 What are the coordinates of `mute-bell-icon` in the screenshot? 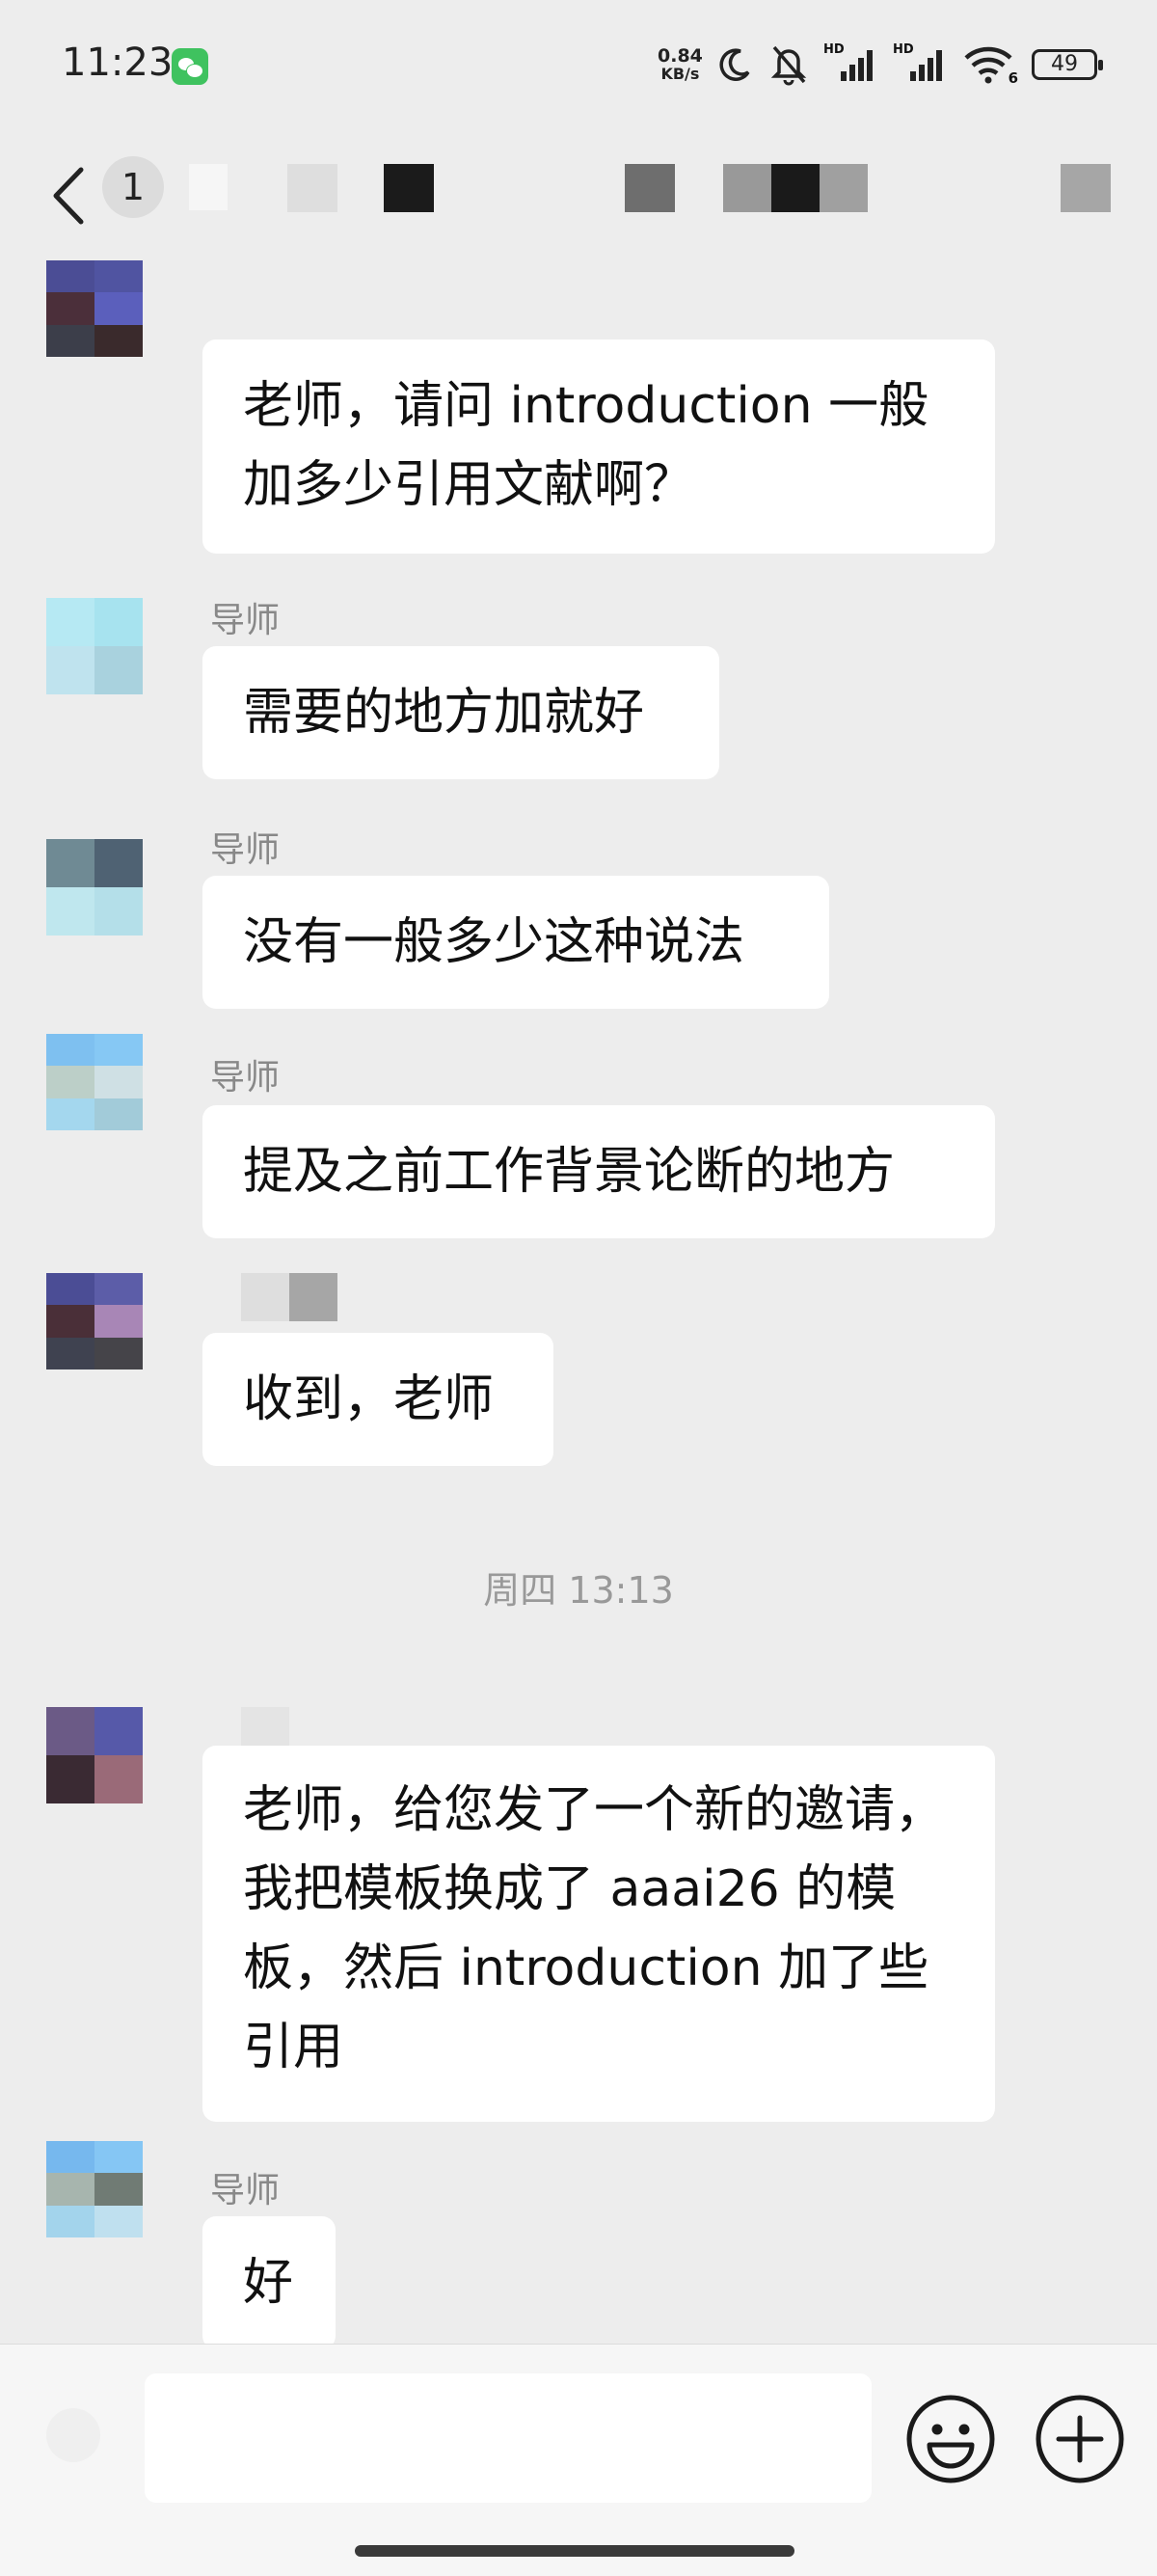 It's located at (788, 65).